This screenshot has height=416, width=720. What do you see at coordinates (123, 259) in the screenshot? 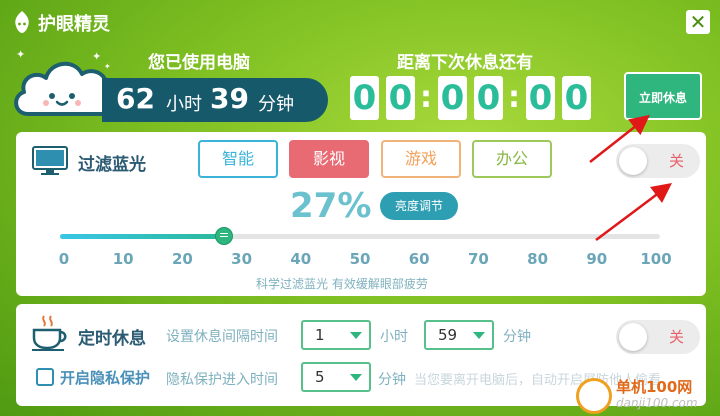
I see `slider-tick-label: 10` at bounding box center [123, 259].